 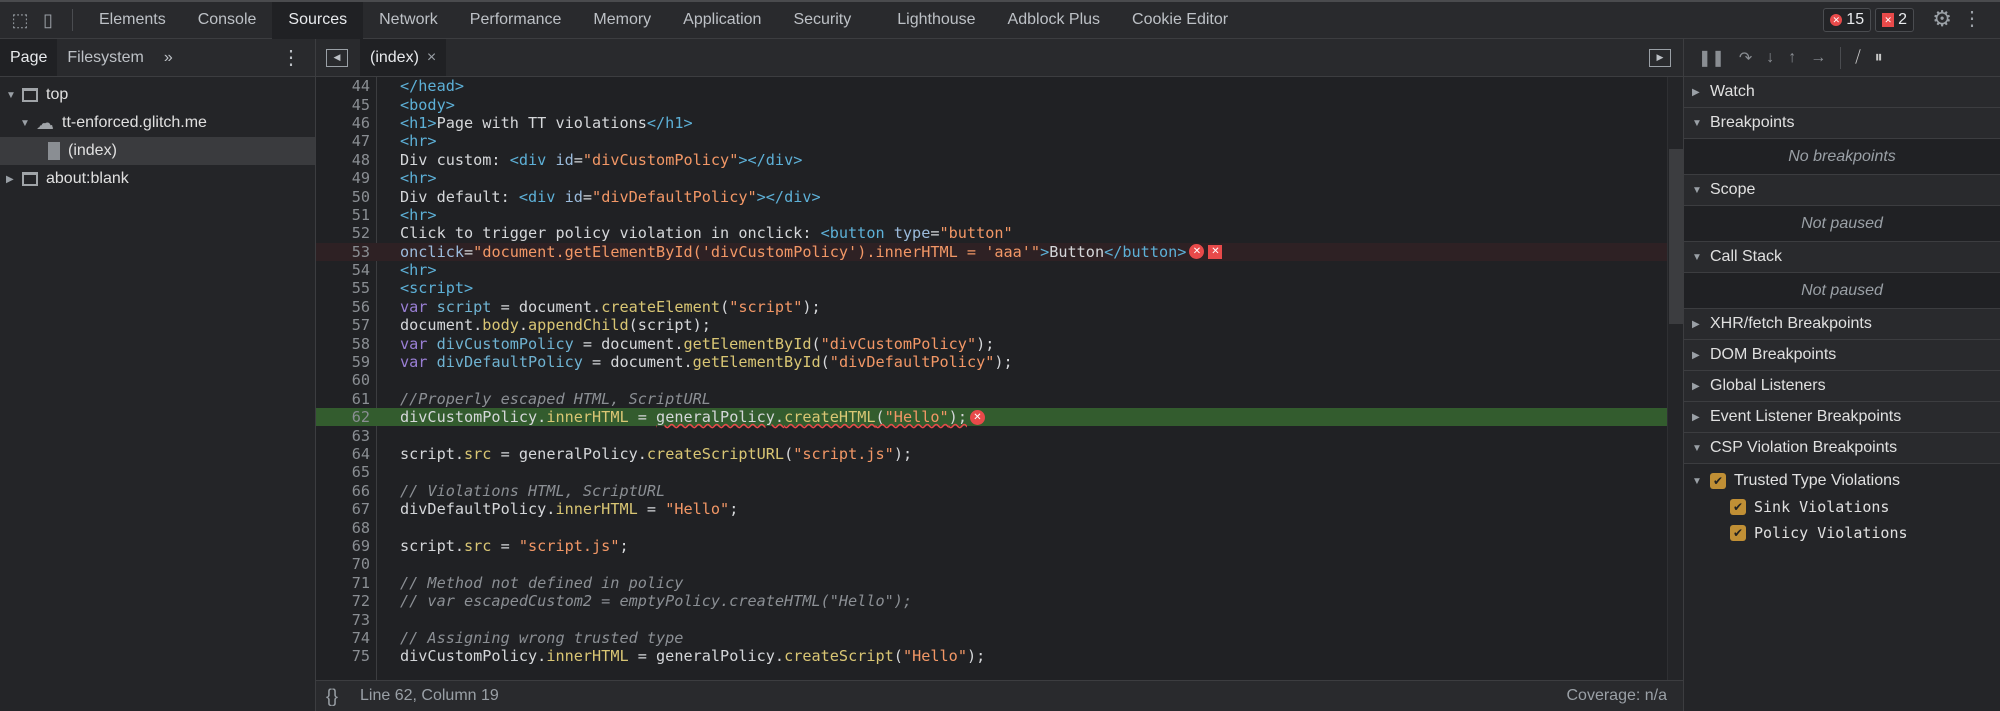 I want to click on close-tab-icon: ×, so click(x=431, y=58).